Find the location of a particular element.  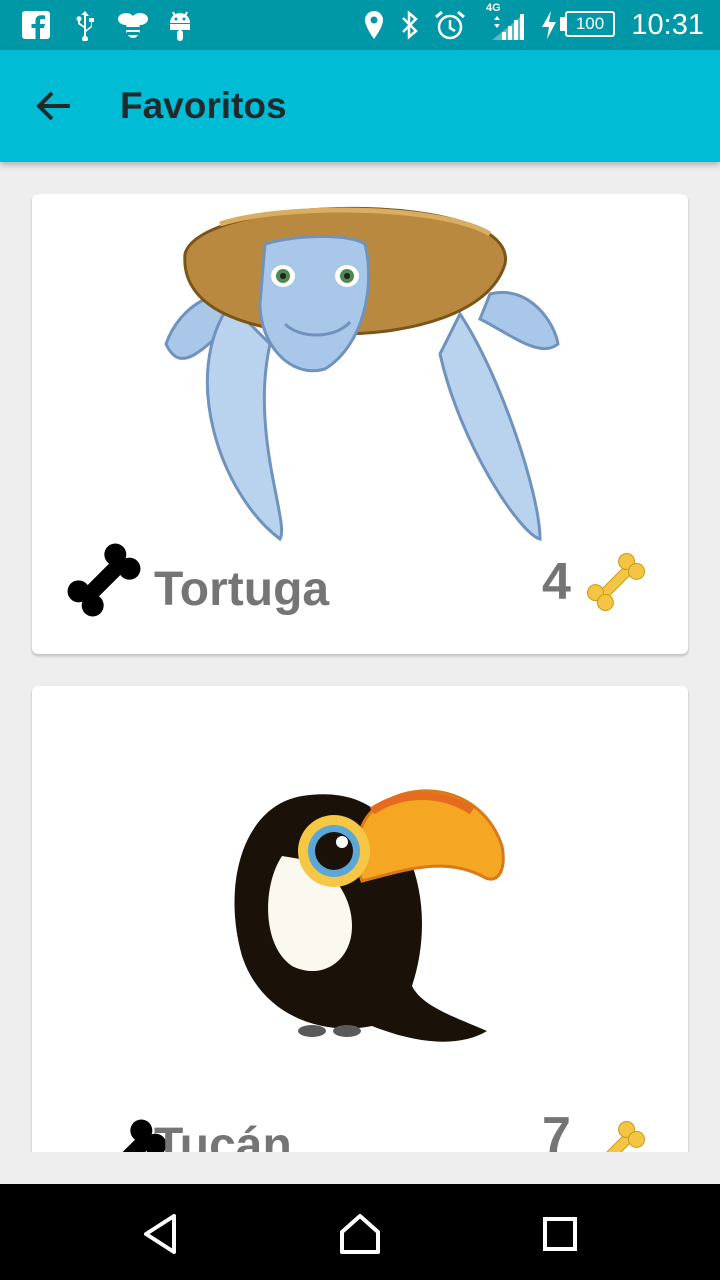

usb-icon is located at coordinates (85, 26).